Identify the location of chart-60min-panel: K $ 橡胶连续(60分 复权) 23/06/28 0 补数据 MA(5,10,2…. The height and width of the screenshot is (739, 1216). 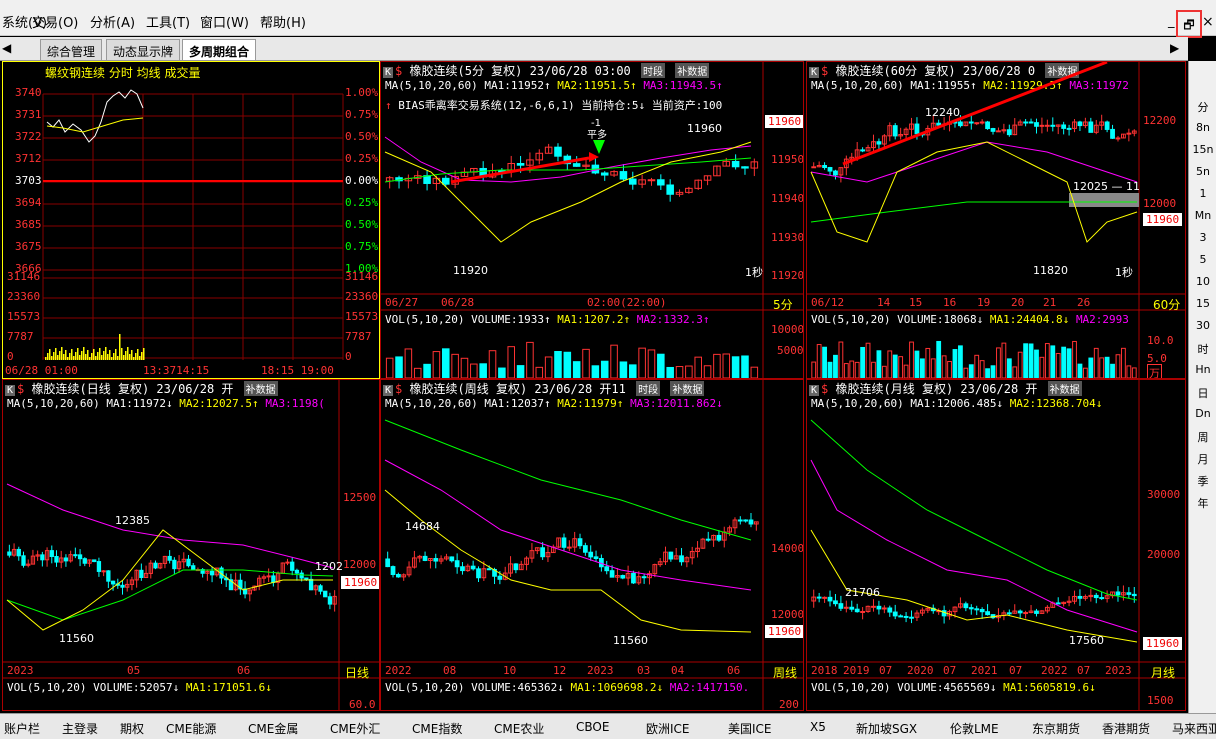
(996, 220).